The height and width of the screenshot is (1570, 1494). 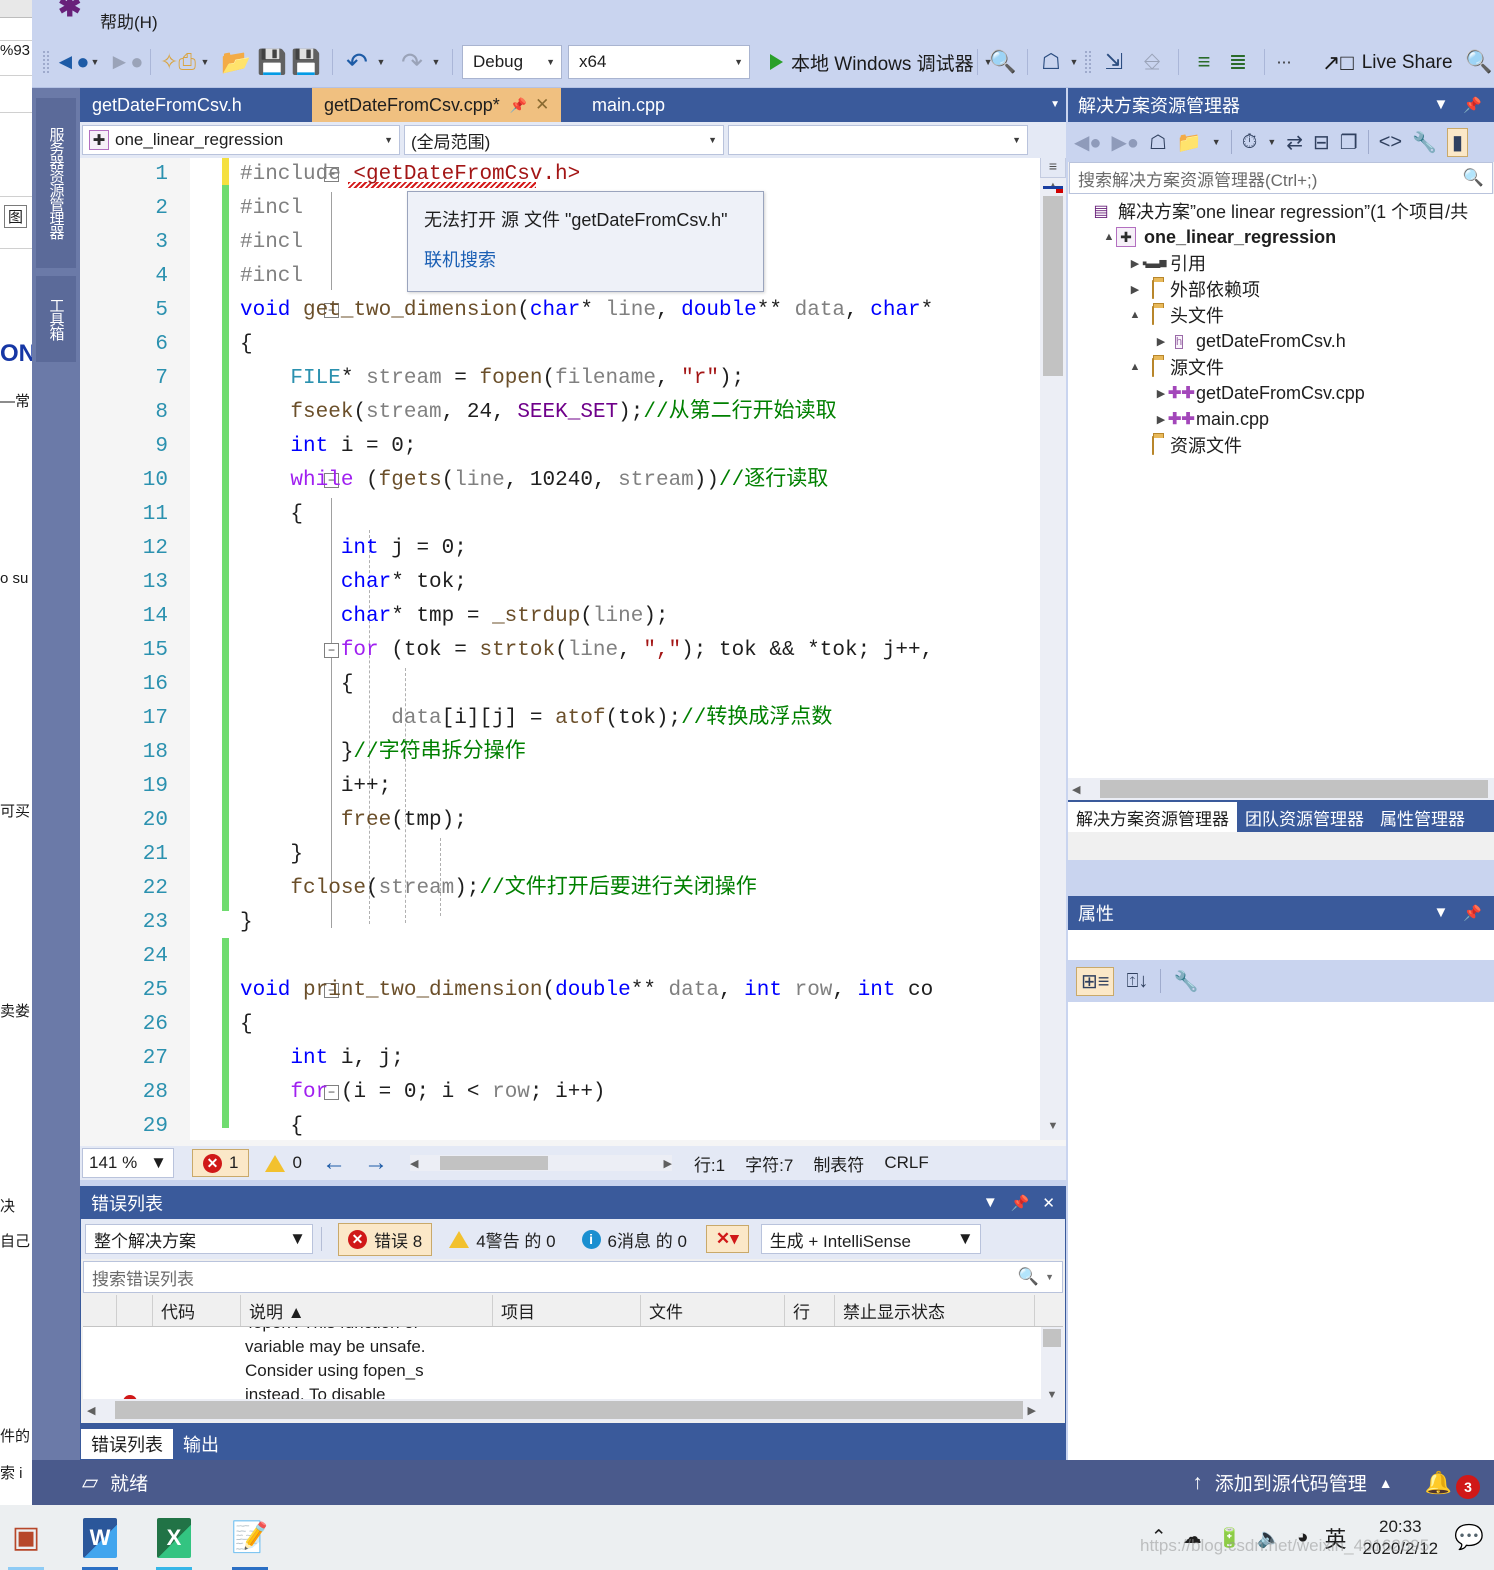 I want to click on save-all-icon: 💾, so click(x=306, y=62).